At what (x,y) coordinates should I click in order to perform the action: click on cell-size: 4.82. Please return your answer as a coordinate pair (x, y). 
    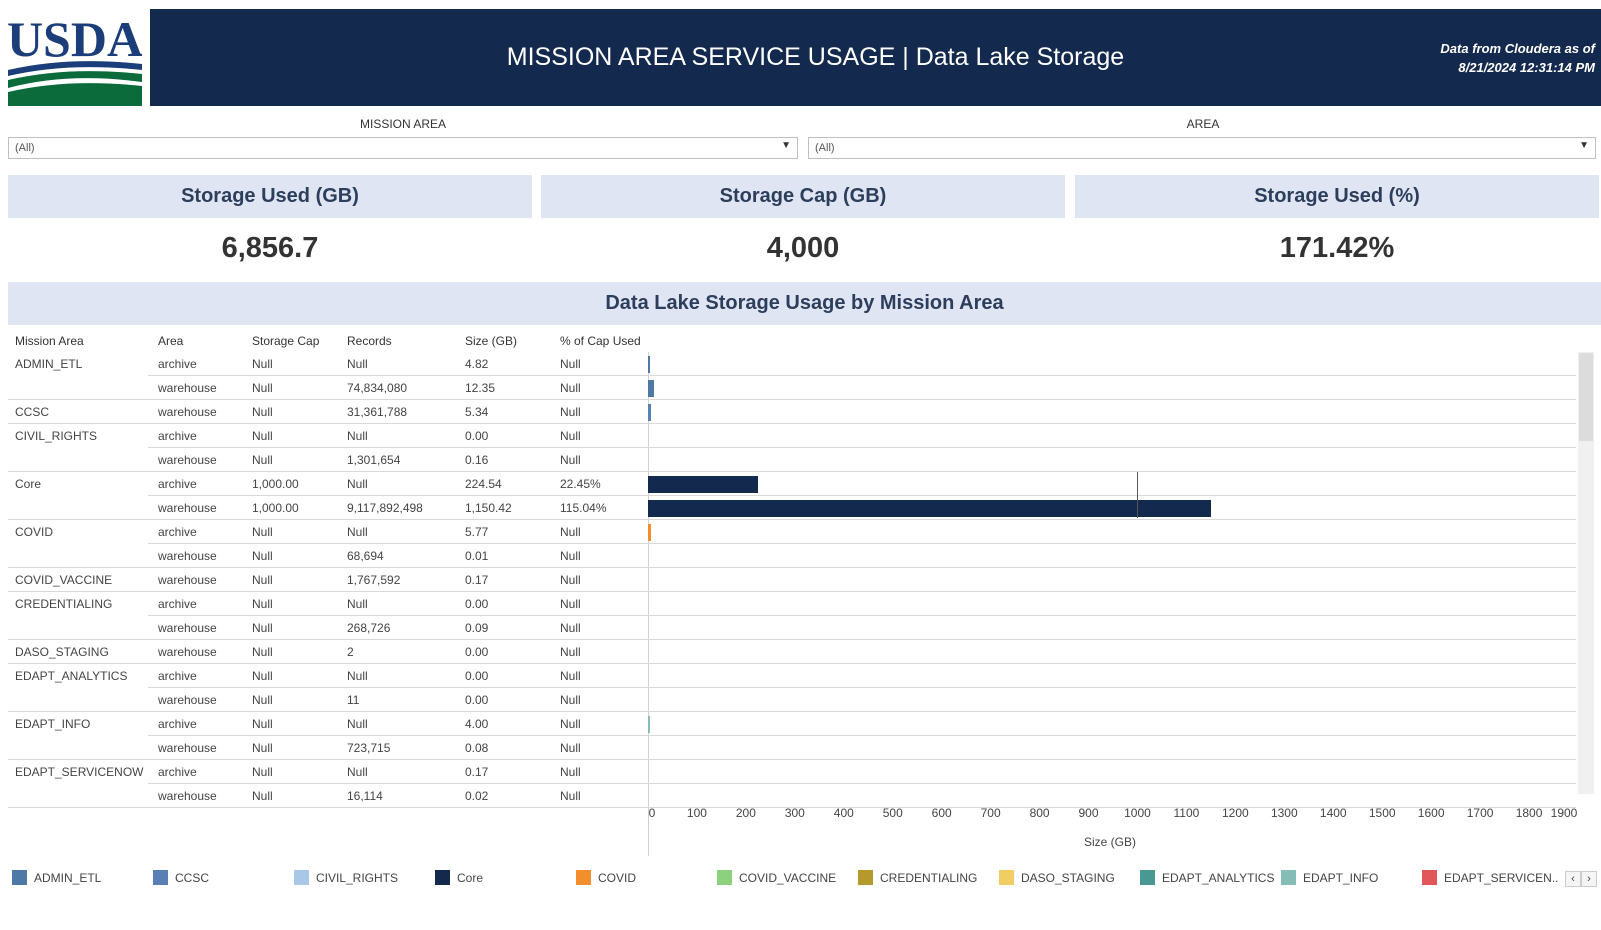
    Looking at the image, I should click on (477, 364).